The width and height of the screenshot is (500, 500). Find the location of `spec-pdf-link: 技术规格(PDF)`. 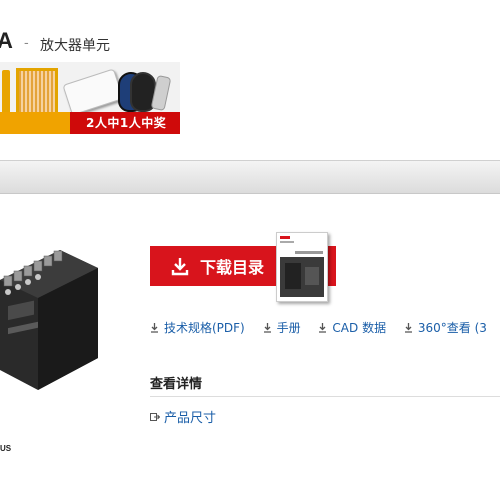

spec-pdf-link: 技术规格(PDF) is located at coordinates (197, 327).